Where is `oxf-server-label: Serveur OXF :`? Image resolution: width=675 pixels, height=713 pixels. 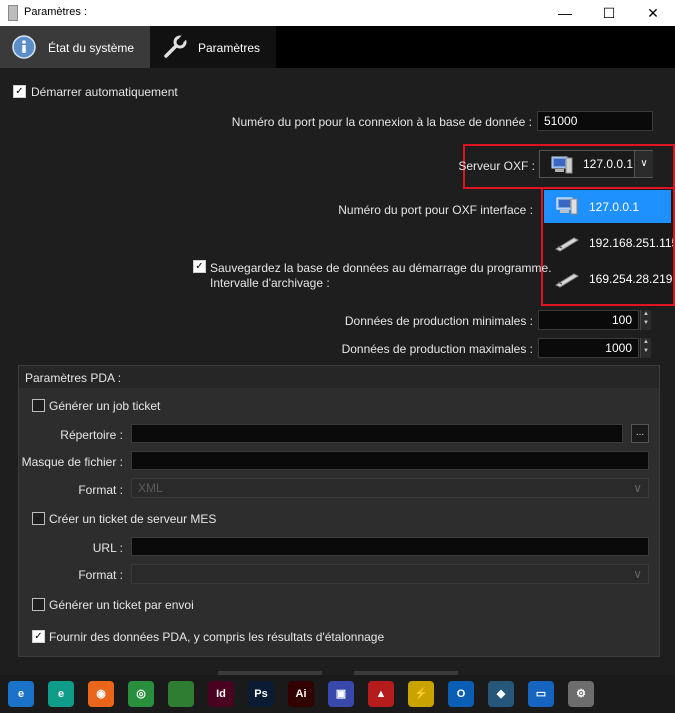
oxf-server-label: Serveur OXF : is located at coordinates (496, 166).